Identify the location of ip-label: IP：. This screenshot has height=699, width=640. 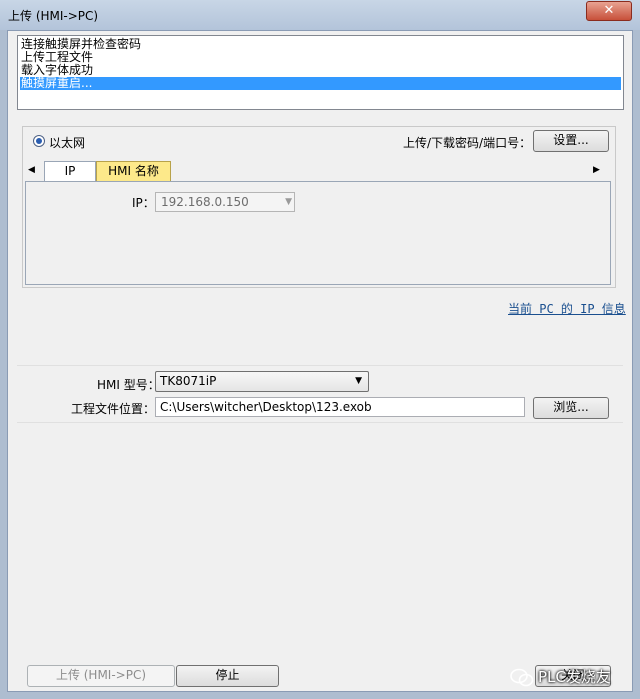
(143, 203).